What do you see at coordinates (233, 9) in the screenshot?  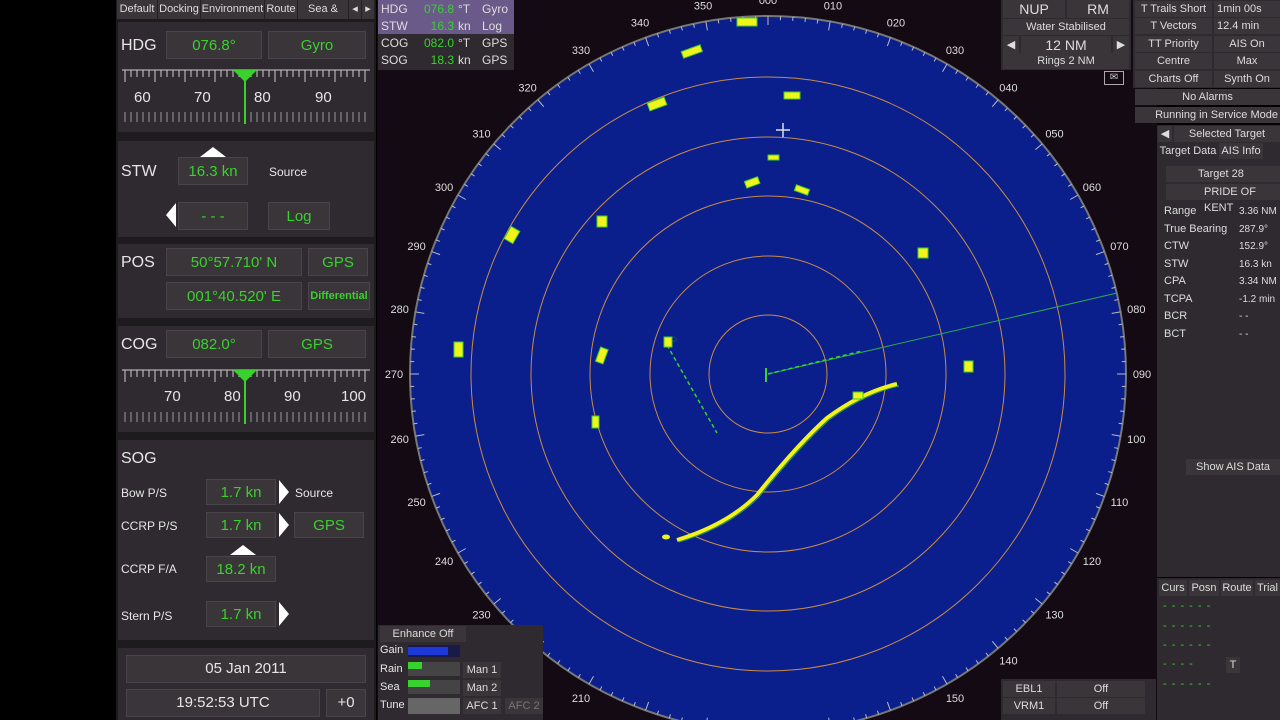 I see `tab-environment: Environment` at bounding box center [233, 9].